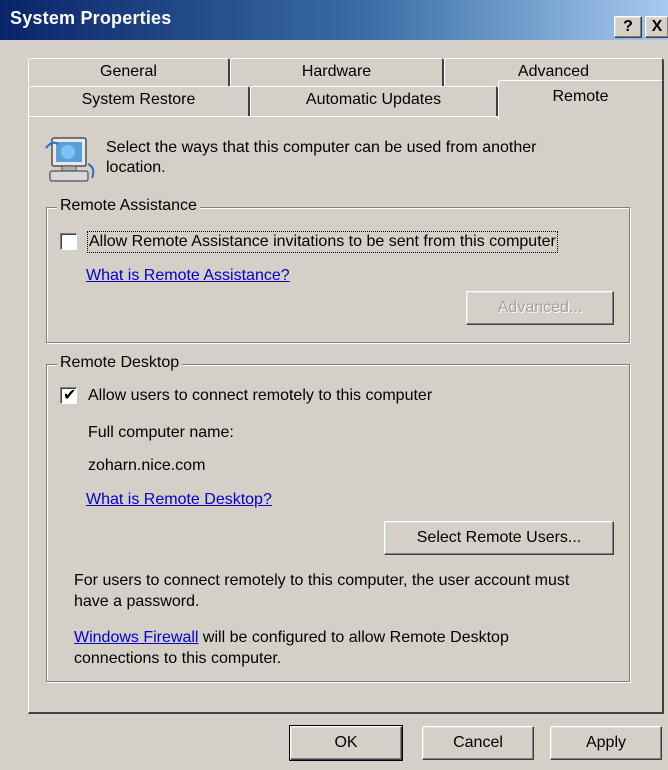 Image resolution: width=668 pixels, height=770 pixels. What do you see at coordinates (136, 637) in the screenshot?
I see `windows-firewall-link: Windows Firewall` at bounding box center [136, 637].